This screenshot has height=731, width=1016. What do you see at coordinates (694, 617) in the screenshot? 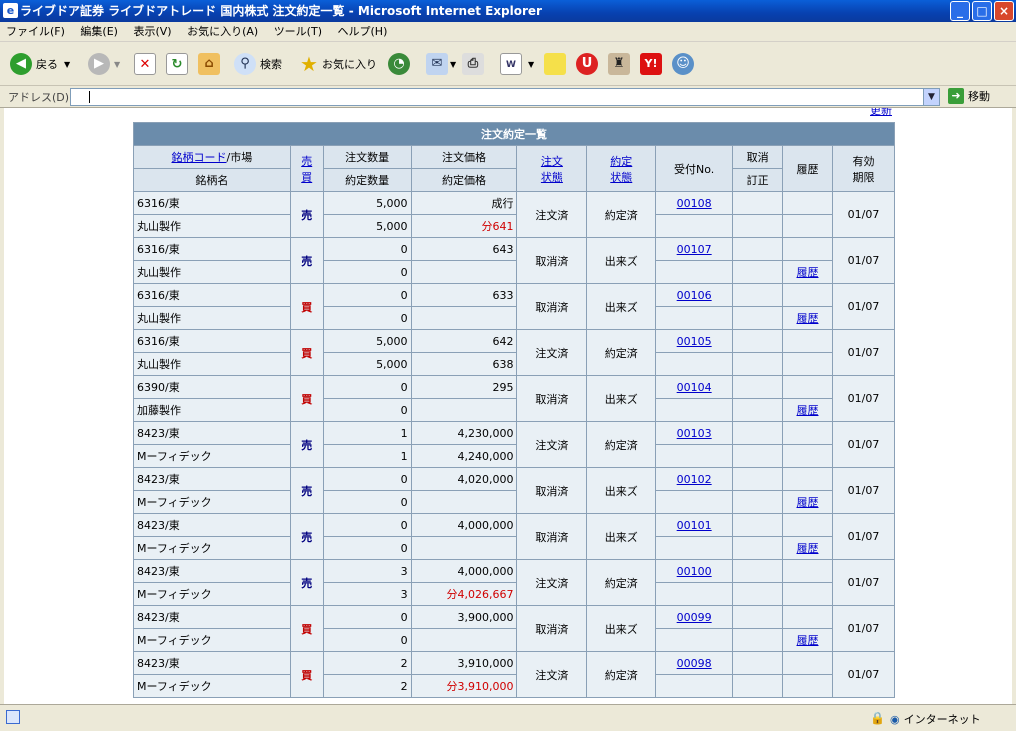
I see `receipt-link: 00099` at bounding box center [694, 617].